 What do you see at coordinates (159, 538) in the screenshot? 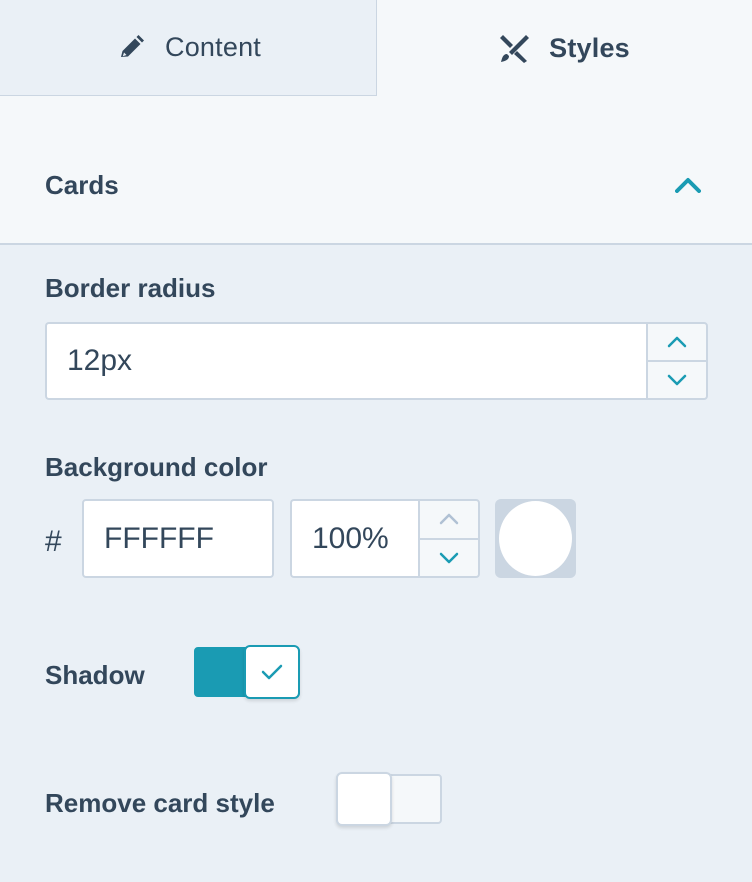
I see `hex-color-value: FFFFFF` at bounding box center [159, 538].